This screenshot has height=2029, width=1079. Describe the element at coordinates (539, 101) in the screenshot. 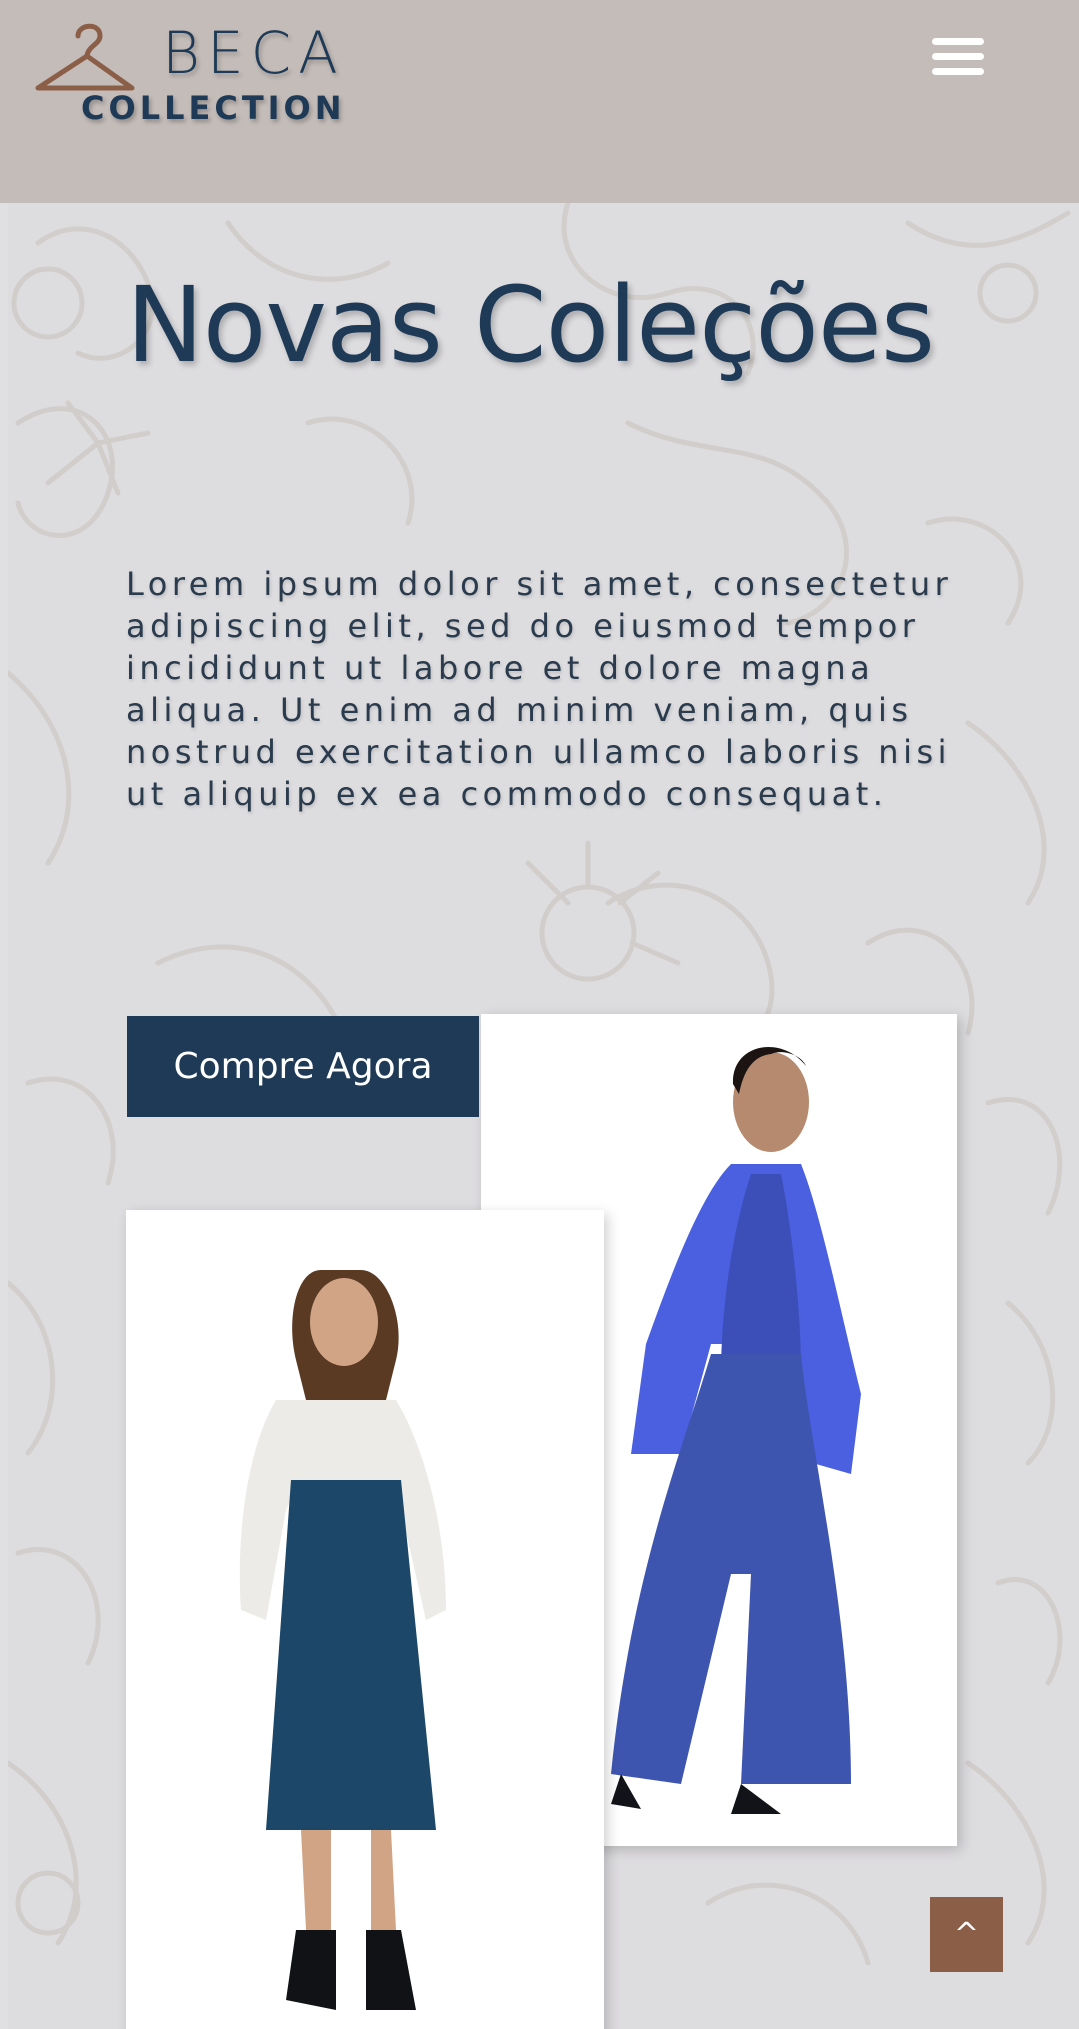

I see `site-header: BECA COLLECTION` at that location.